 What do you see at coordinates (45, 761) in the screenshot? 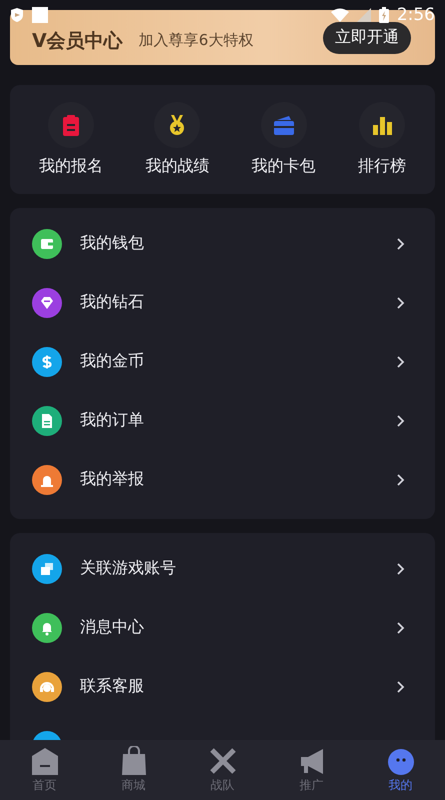
I see `house-icon` at bounding box center [45, 761].